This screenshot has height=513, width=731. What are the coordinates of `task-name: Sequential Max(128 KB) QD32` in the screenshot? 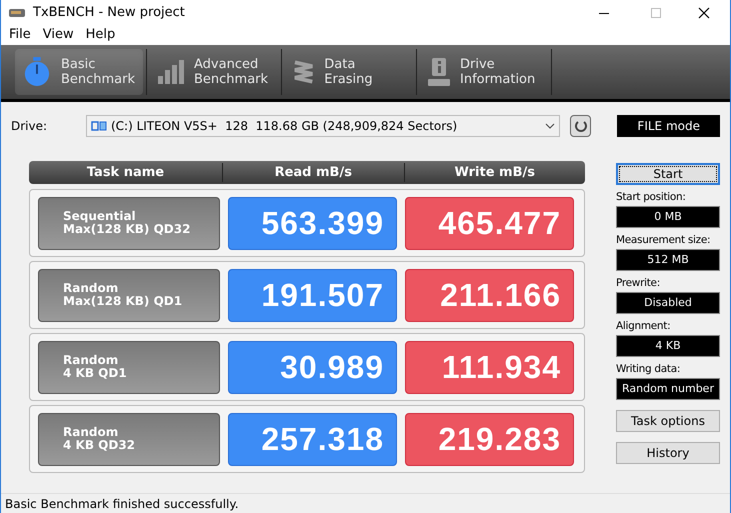 It's located at (129, 223).